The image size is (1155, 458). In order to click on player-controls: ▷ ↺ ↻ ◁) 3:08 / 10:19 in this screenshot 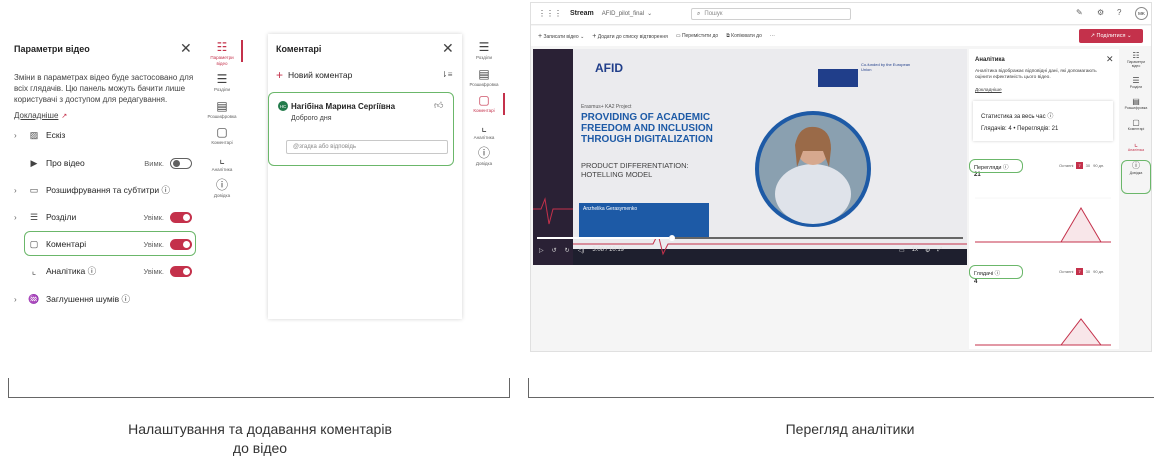, I will do `click(581, 250)`.